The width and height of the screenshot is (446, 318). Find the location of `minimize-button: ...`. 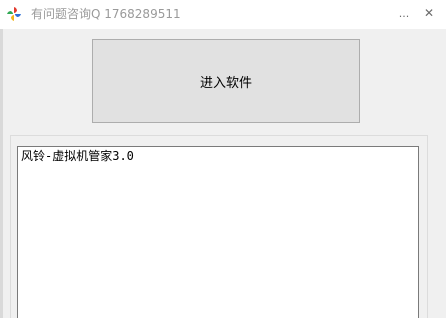

minimize-button: ... is located at coordinates (404, 14).